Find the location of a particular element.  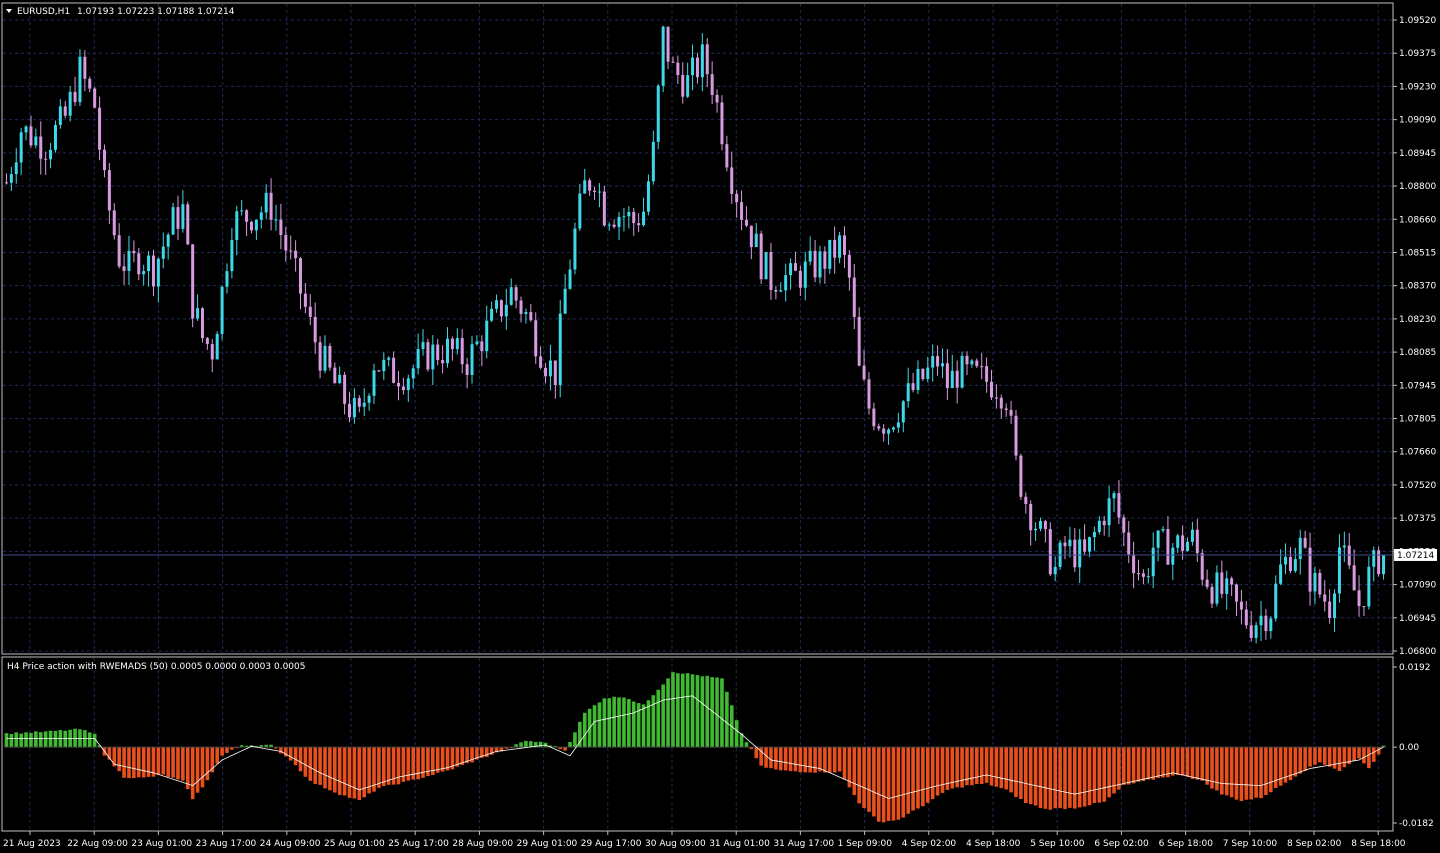

time-tick-label: 6 Sep 18:00 is located at coordinates (1186, 844).